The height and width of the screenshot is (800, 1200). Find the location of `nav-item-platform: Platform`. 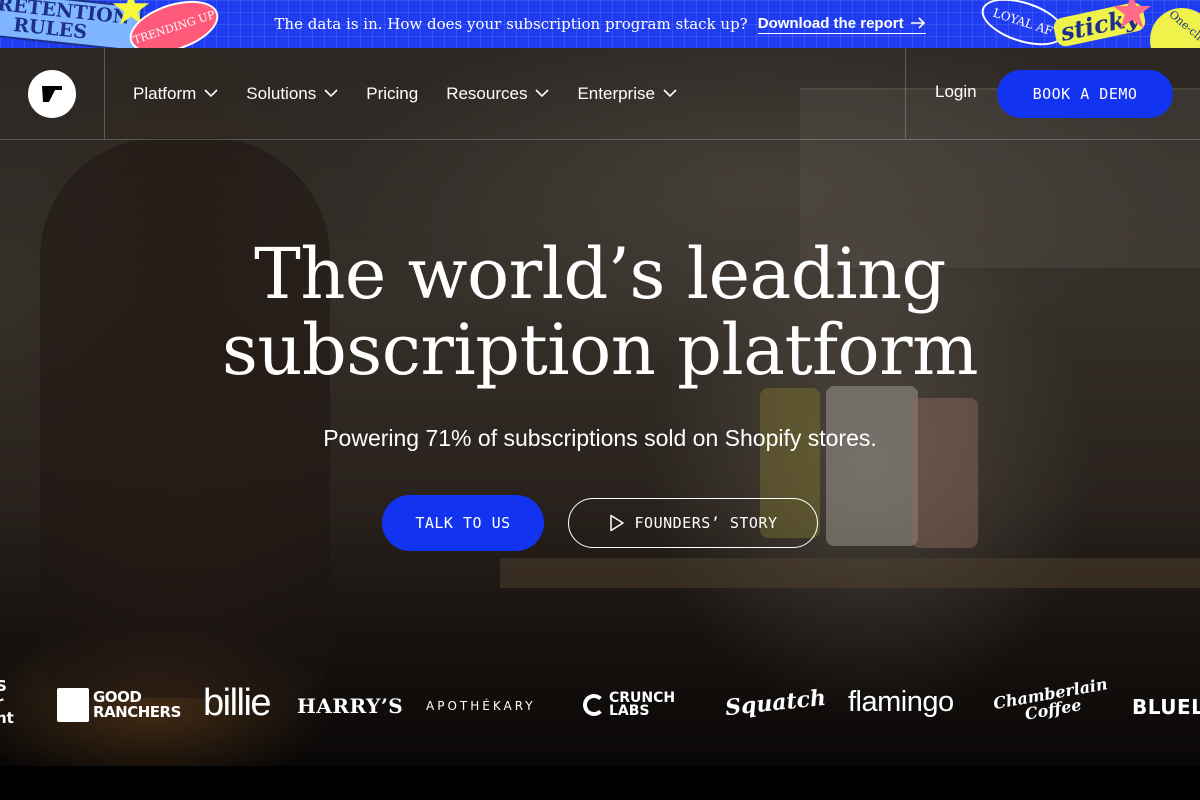

nav-item-platform: Platform is located at coordinates (175, 94).